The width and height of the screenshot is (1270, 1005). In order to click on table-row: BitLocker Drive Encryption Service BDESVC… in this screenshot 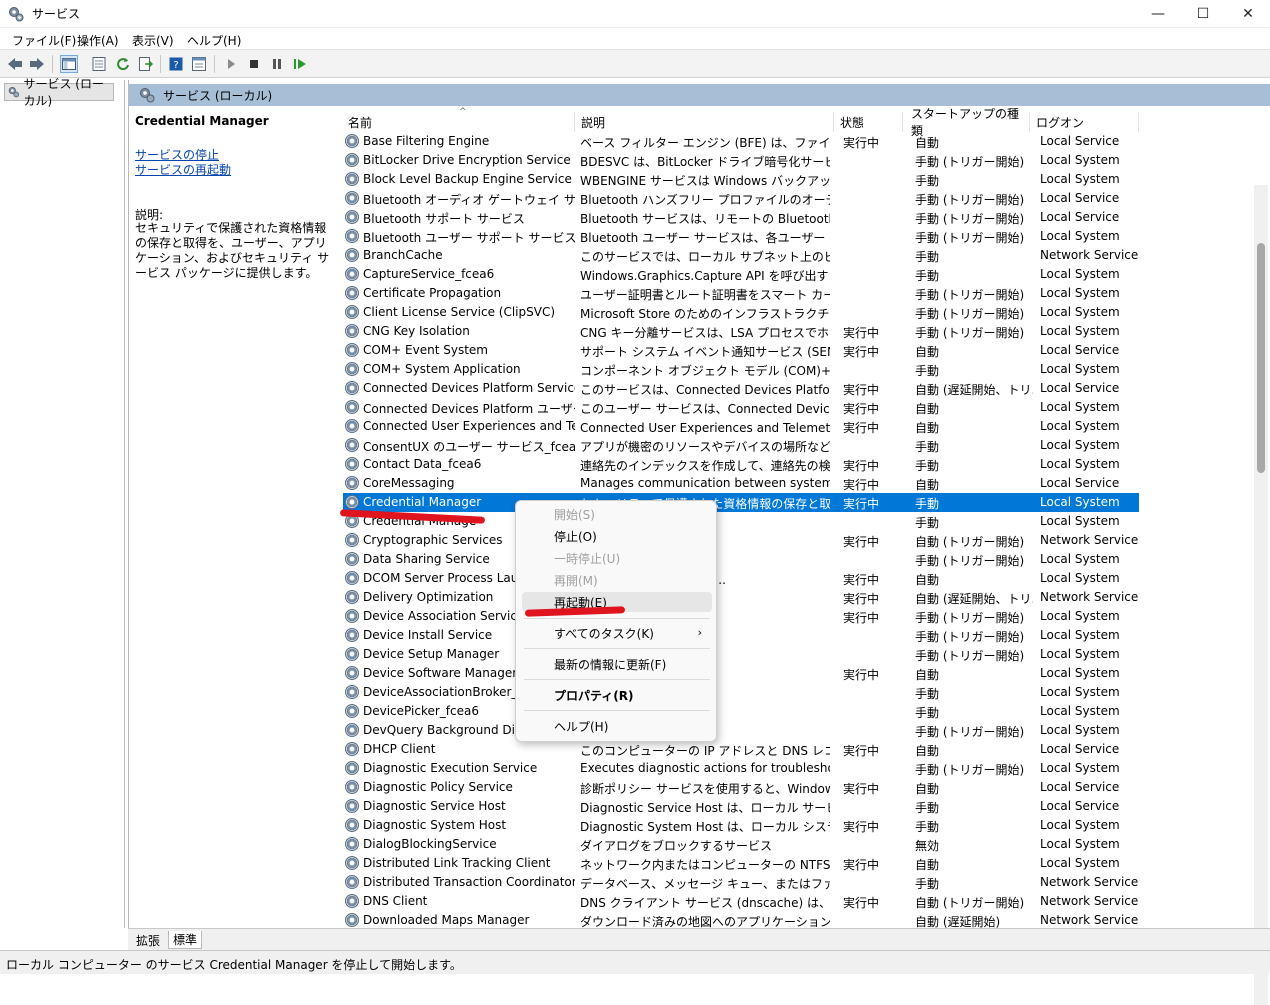, I will do `click(741, 160)`.